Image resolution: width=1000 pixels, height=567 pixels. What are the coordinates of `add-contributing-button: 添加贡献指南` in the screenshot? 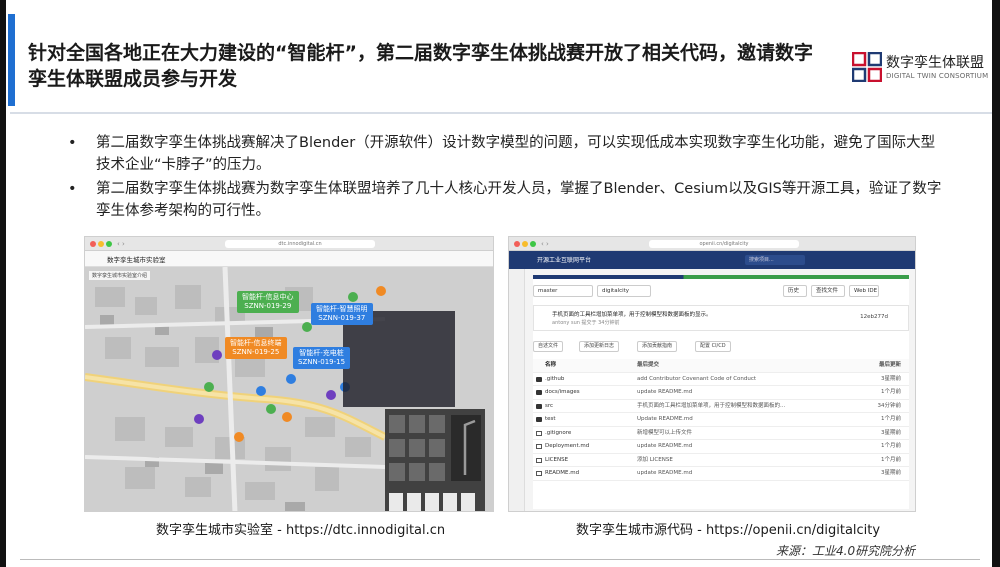 It's located at (657, 346).